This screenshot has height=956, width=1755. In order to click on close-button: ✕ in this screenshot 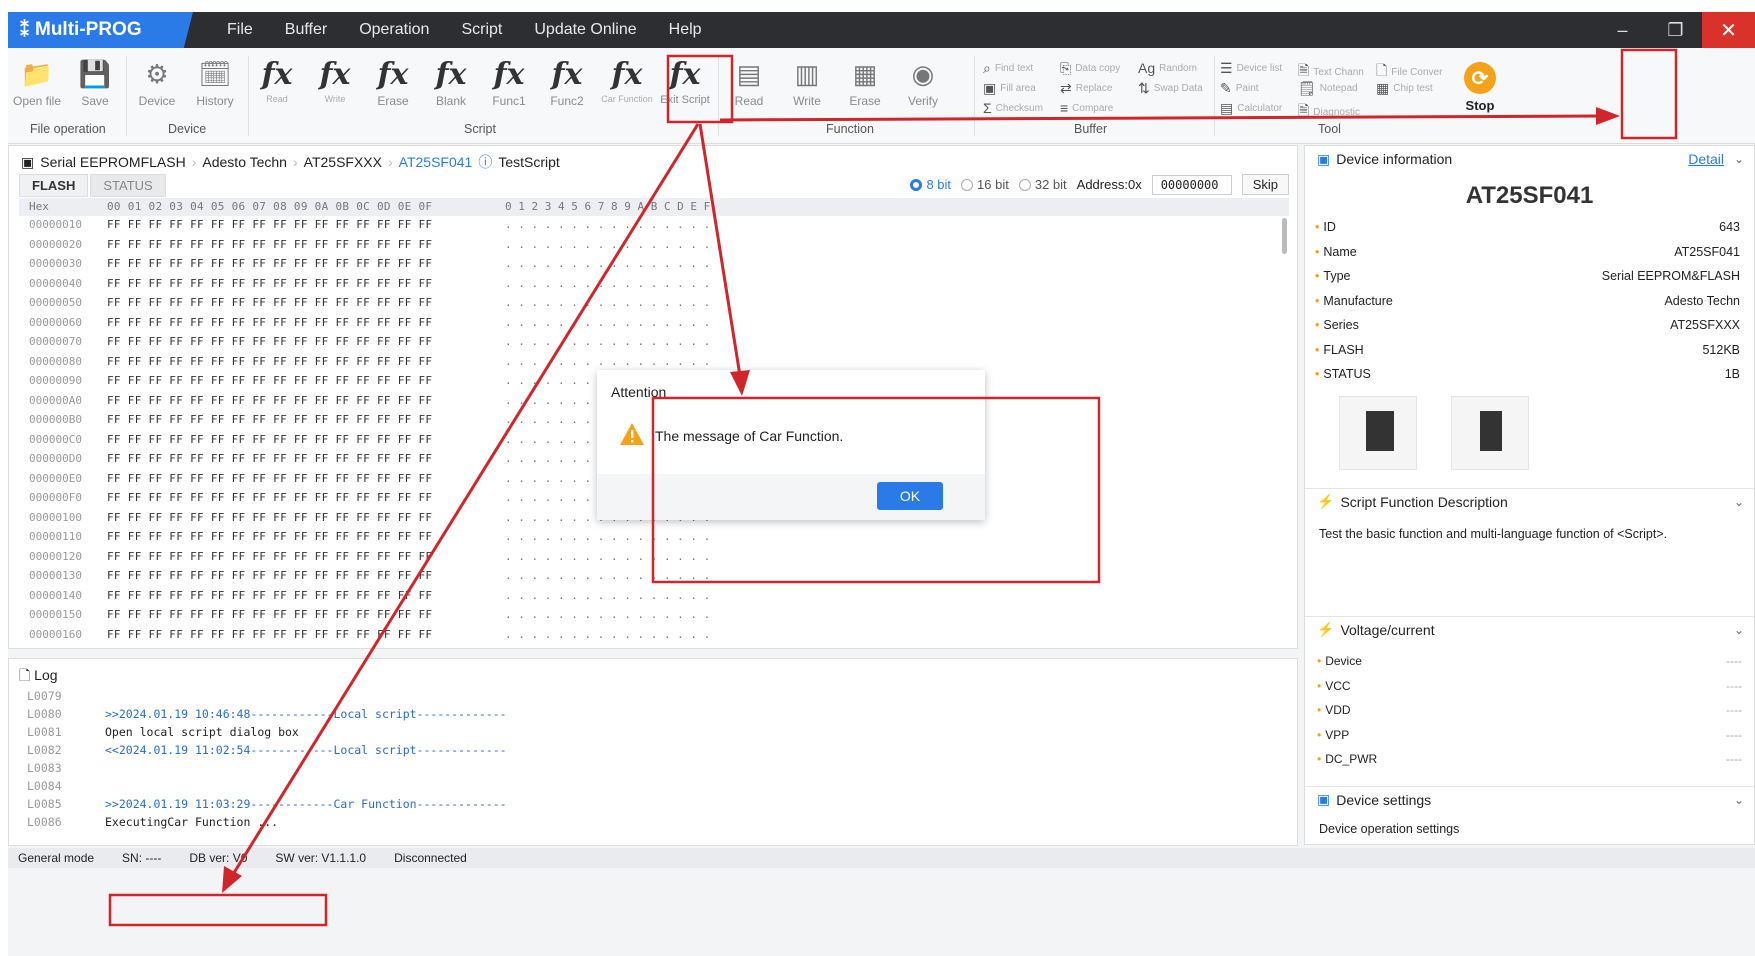, I will do `click(1728, 30)`.